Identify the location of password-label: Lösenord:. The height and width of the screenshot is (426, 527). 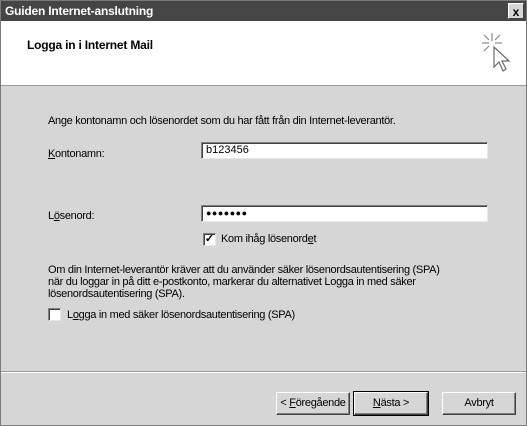
(71, 216).